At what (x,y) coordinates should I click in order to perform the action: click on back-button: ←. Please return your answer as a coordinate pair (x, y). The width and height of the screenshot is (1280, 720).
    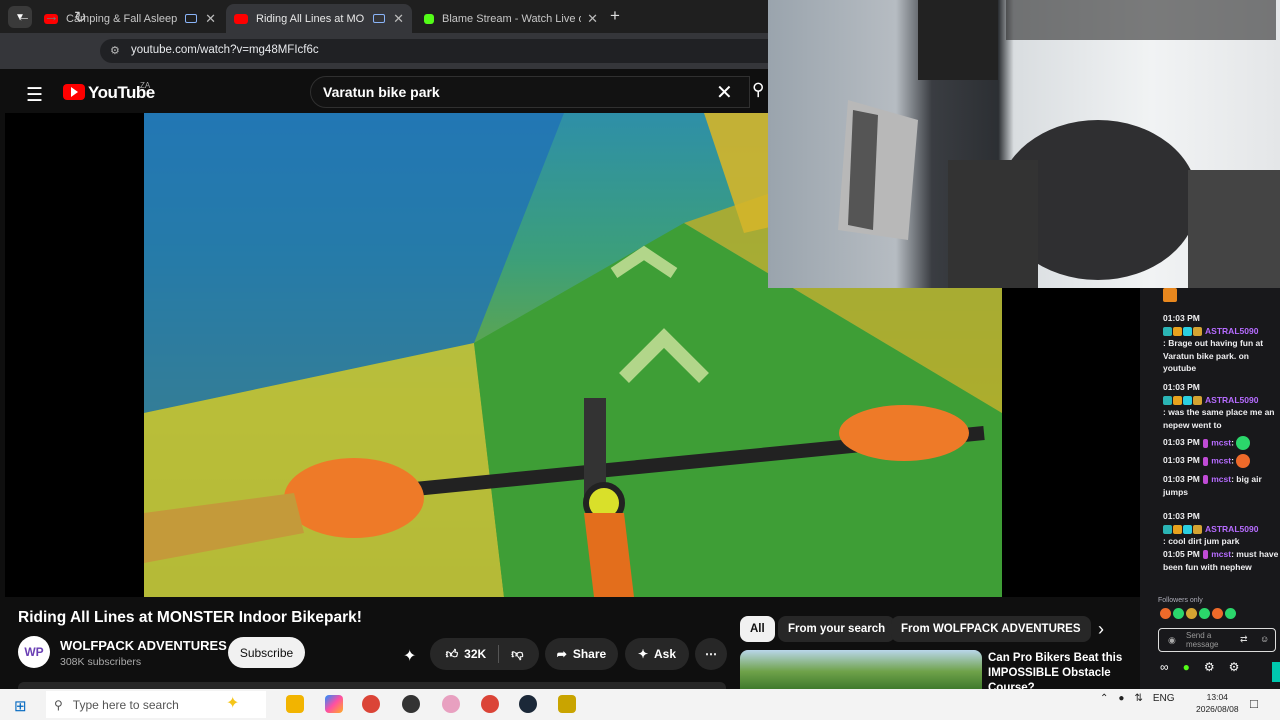
    Looking at the image, I should click on (23, 16).